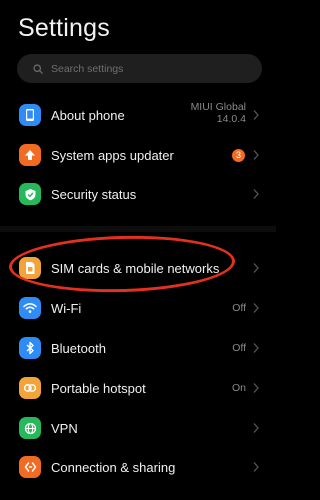 The width and height of the screenshot is (320, 500). Describe the element at coordinates (238, 388) in the screenshot. I see `hotspot-status-value: On` at that location.